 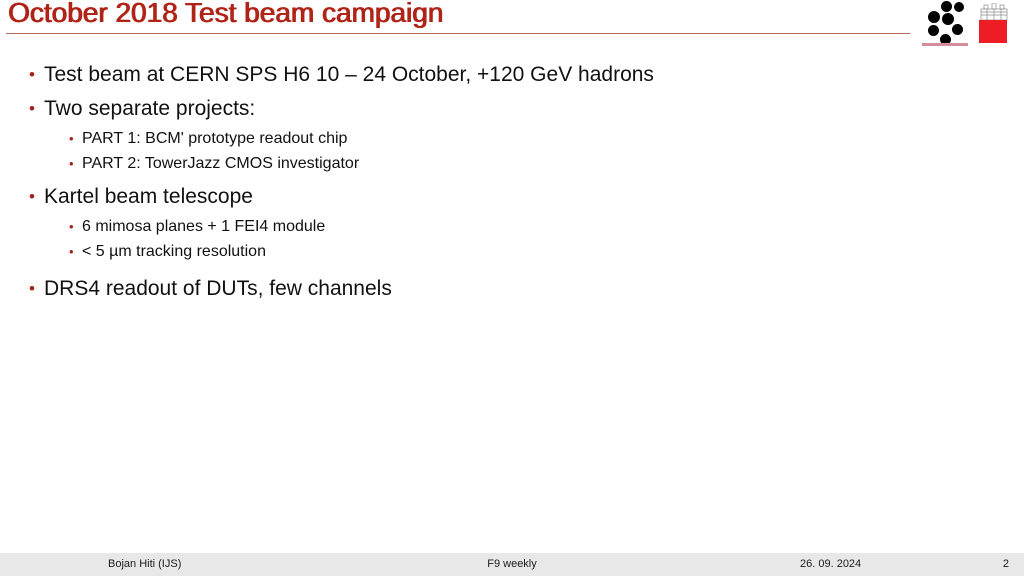 What do you see at coordinates (512, 226) in the screenshot?
I see `sub-bullet-item: • 6 mimosa planes + 1 FEI4 module` at bounding box center [512, 226].